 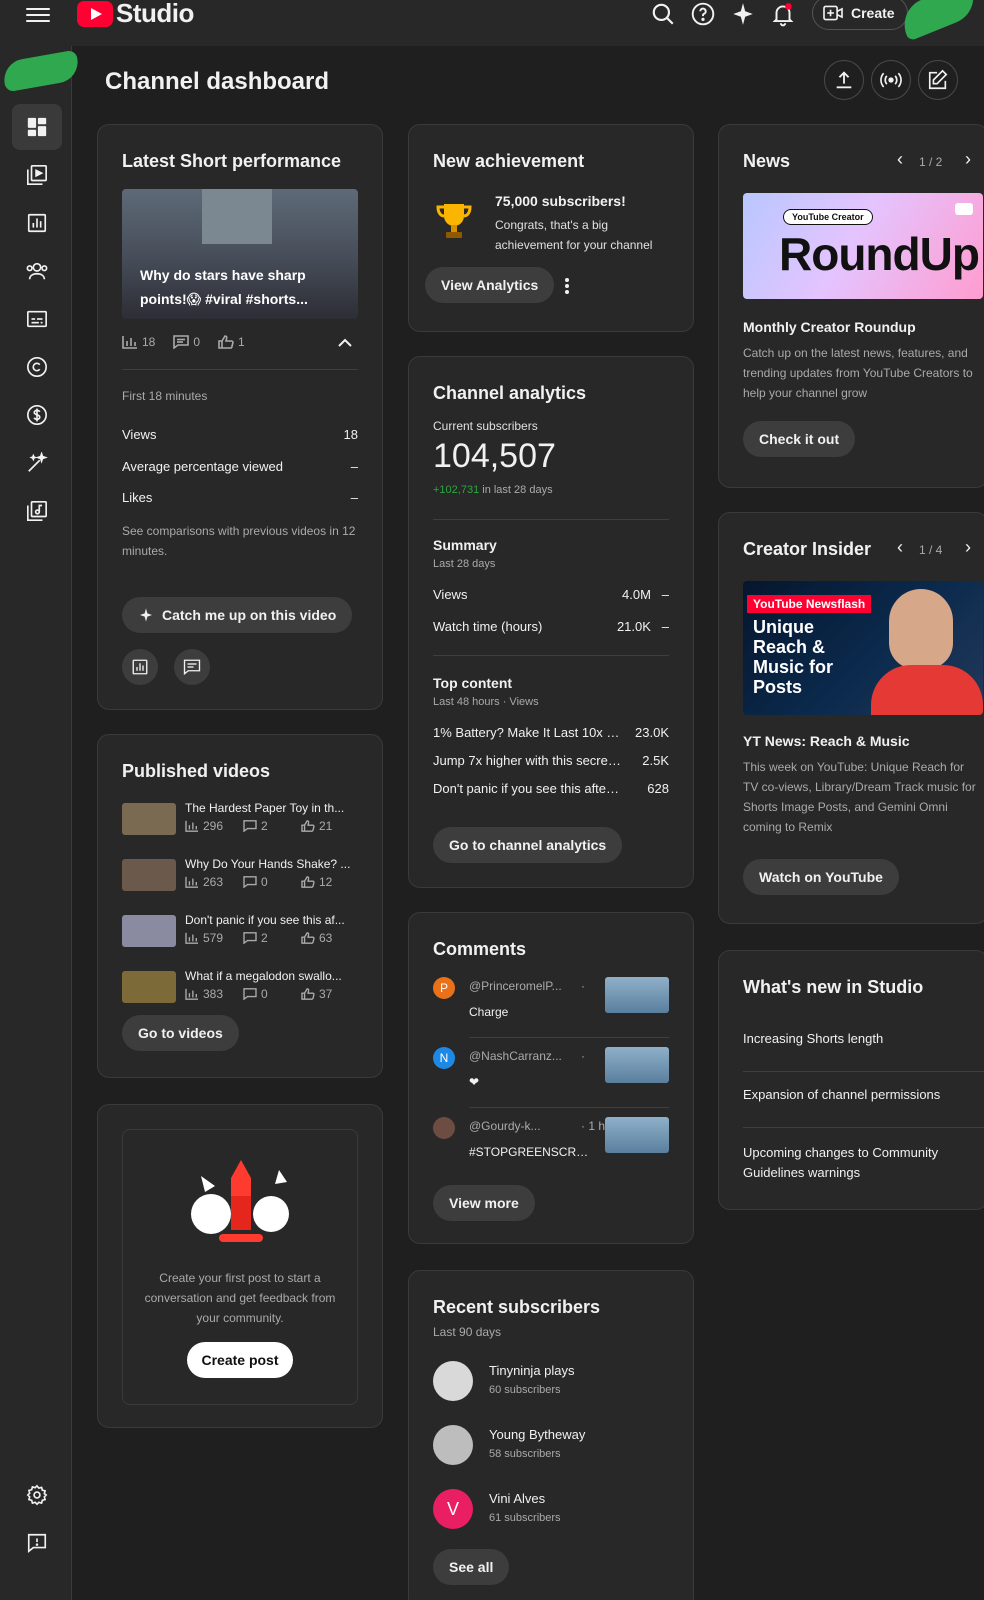 I want to click on whats-new-item: Expansion of channel permissions, so click(x=841, y=1094).